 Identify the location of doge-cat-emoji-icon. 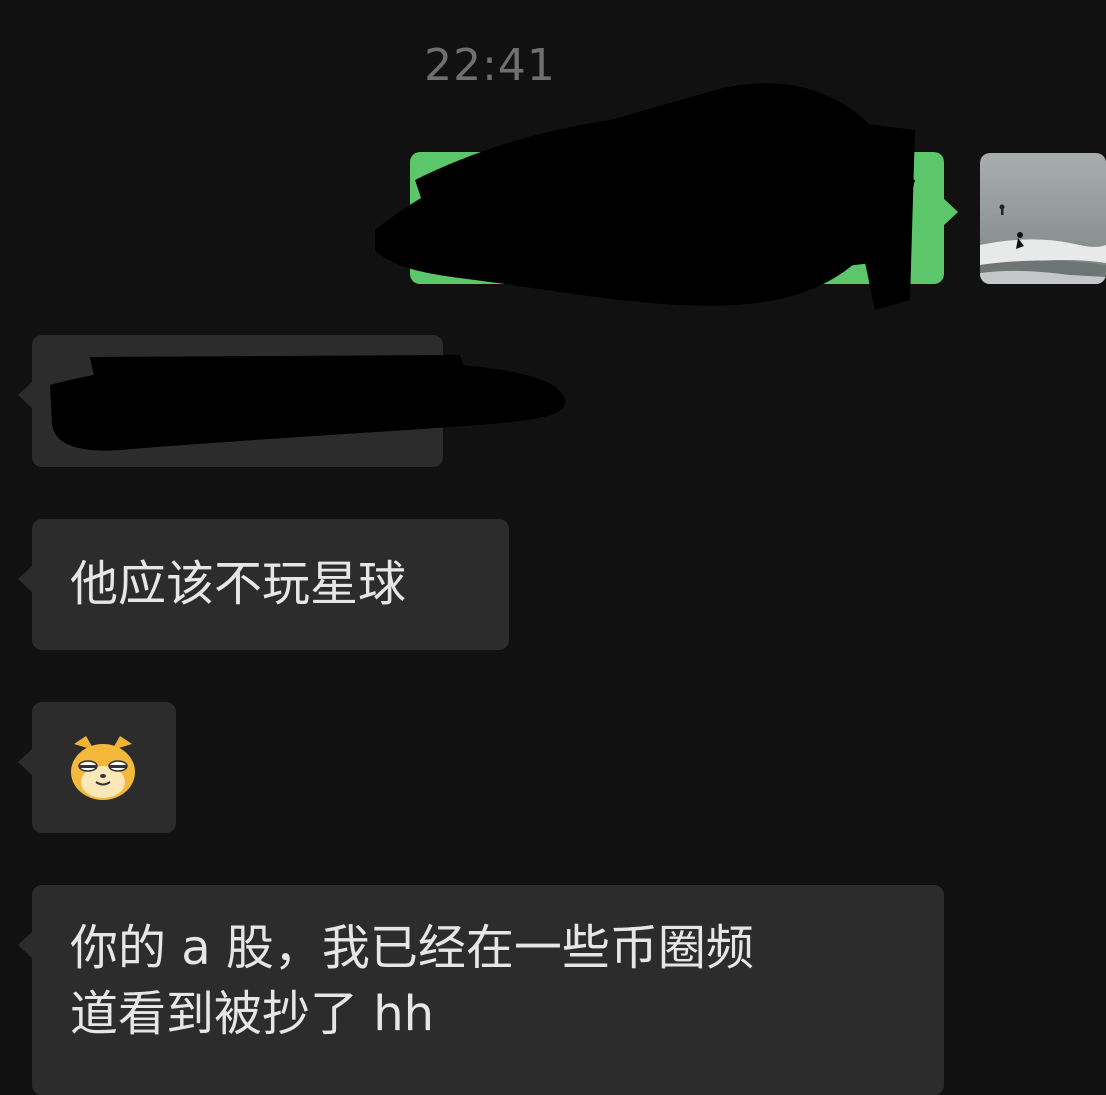
(103, 768).